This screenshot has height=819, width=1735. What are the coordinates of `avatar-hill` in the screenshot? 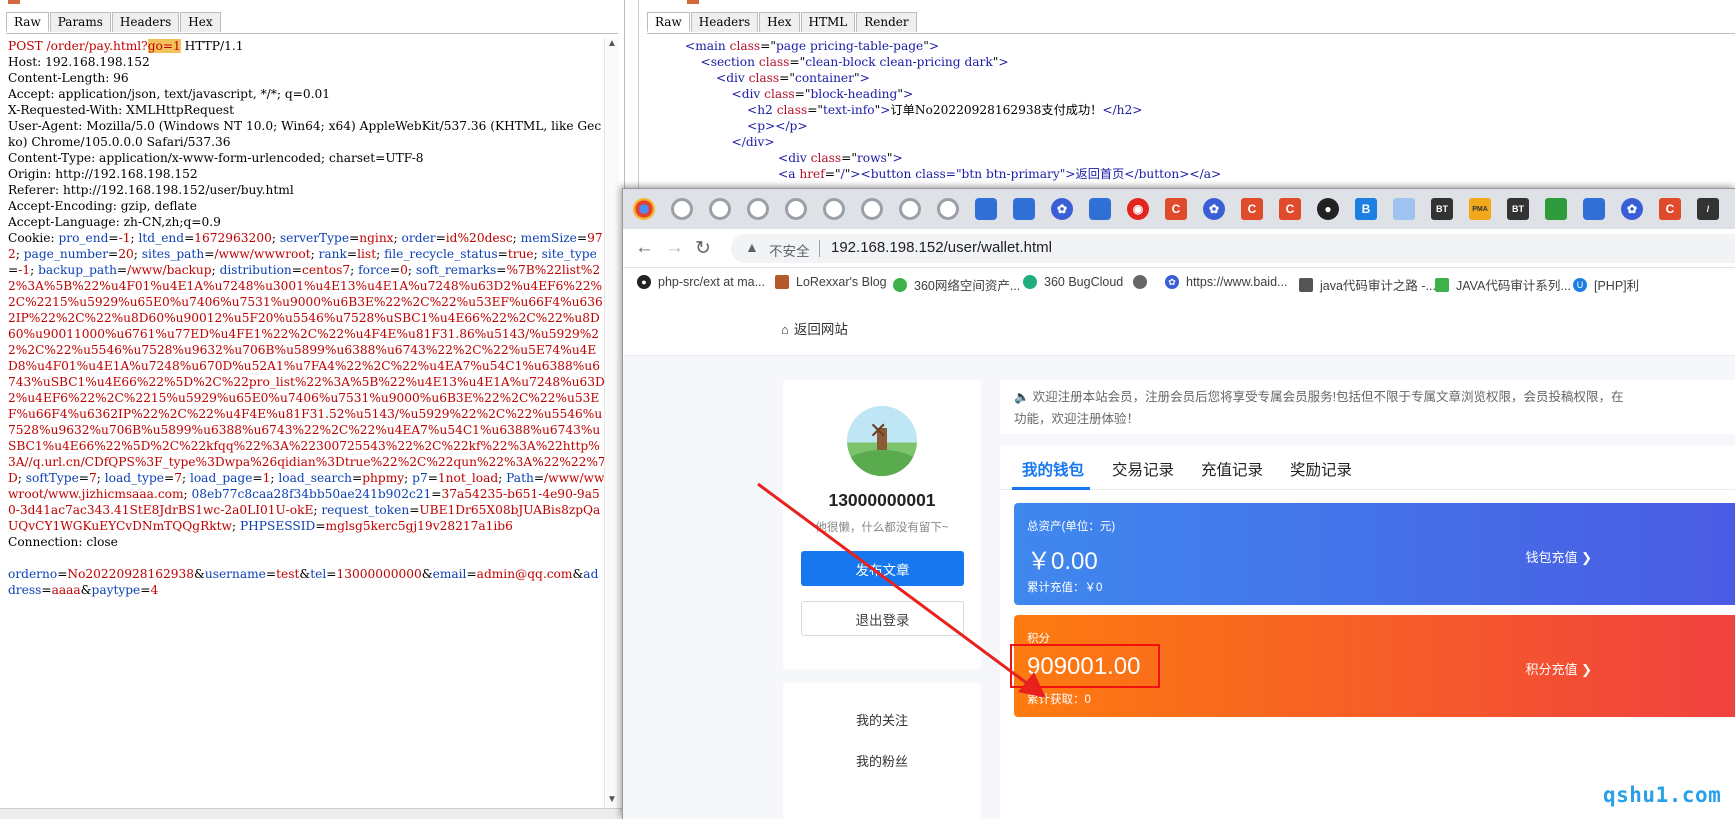 It's located at (882, 463).